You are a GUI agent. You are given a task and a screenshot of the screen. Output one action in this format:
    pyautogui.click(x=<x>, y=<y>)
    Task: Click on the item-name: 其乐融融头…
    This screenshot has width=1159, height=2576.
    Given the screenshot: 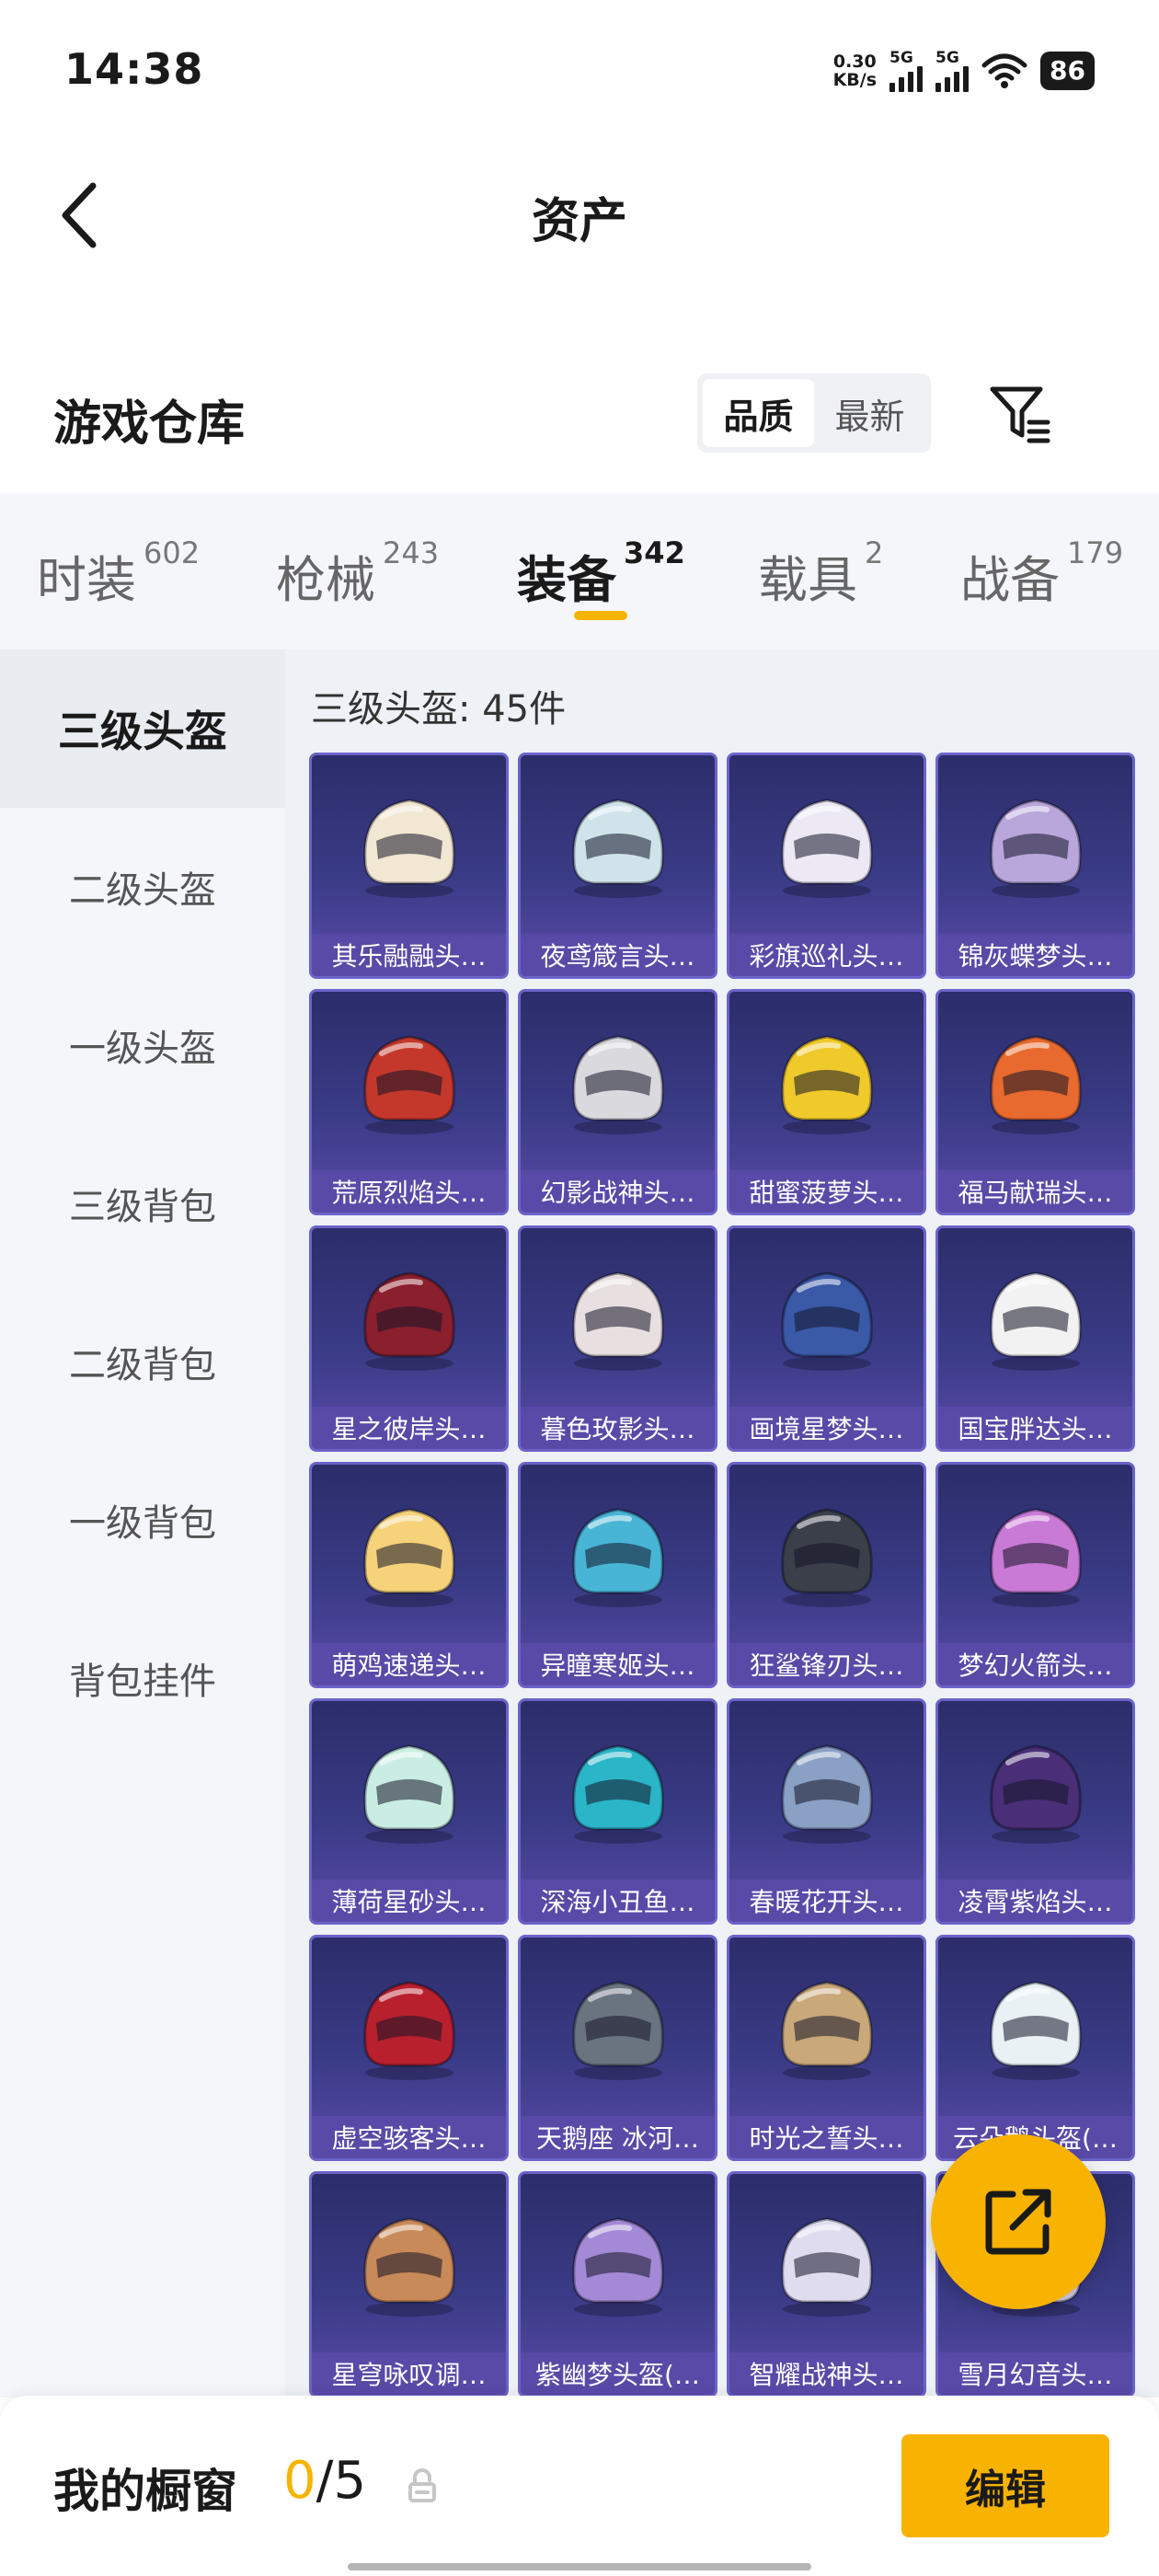 What is the action you would take?
    pyautogui.click(x=409, y=955)
    